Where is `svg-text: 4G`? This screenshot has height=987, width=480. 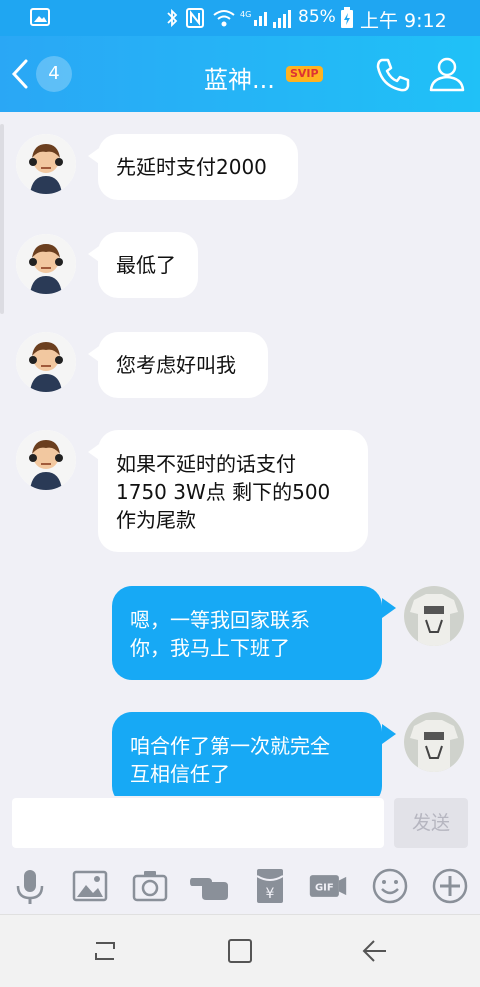 svg-text: 4G is located at coordinates (245, 14).